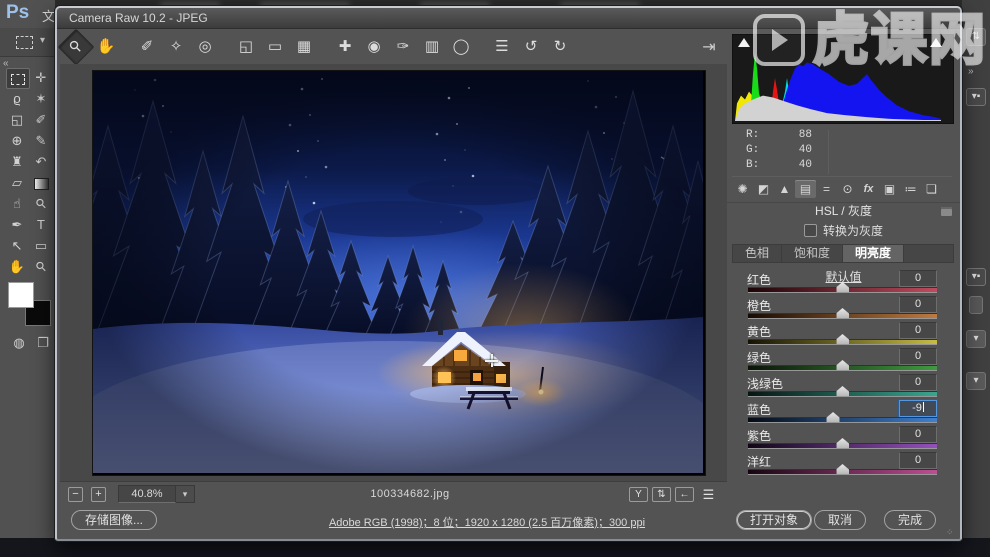 This screenshot has width=990, height=557. What do you see at coordinates (874, 253) in the screenshot?
I see `tab-明亮度: 明亮度` at bounding box center [874, 253].